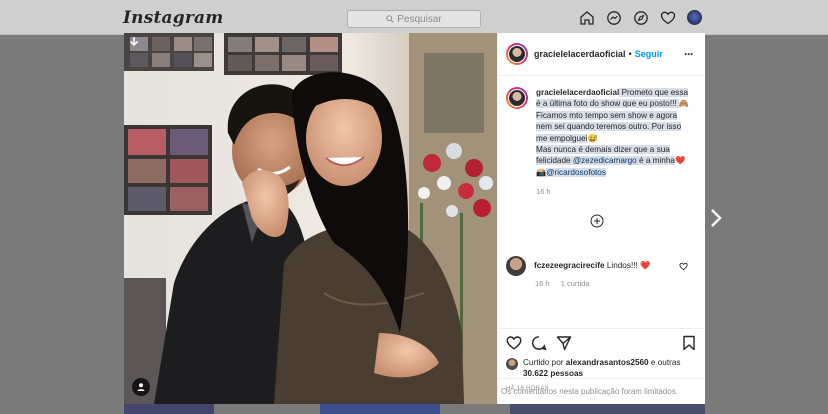 The image size is (828, 414). Describe the element at coordinates (544, 362) in the screenshot. I see `likes-prefix: Curtido por` at that location.